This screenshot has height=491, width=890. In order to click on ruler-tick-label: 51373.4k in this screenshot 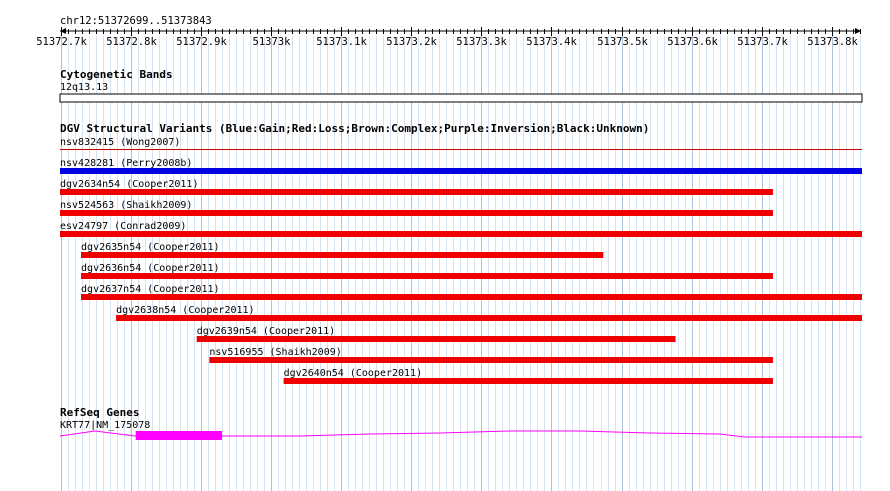, I will do `click(551, 42)`.